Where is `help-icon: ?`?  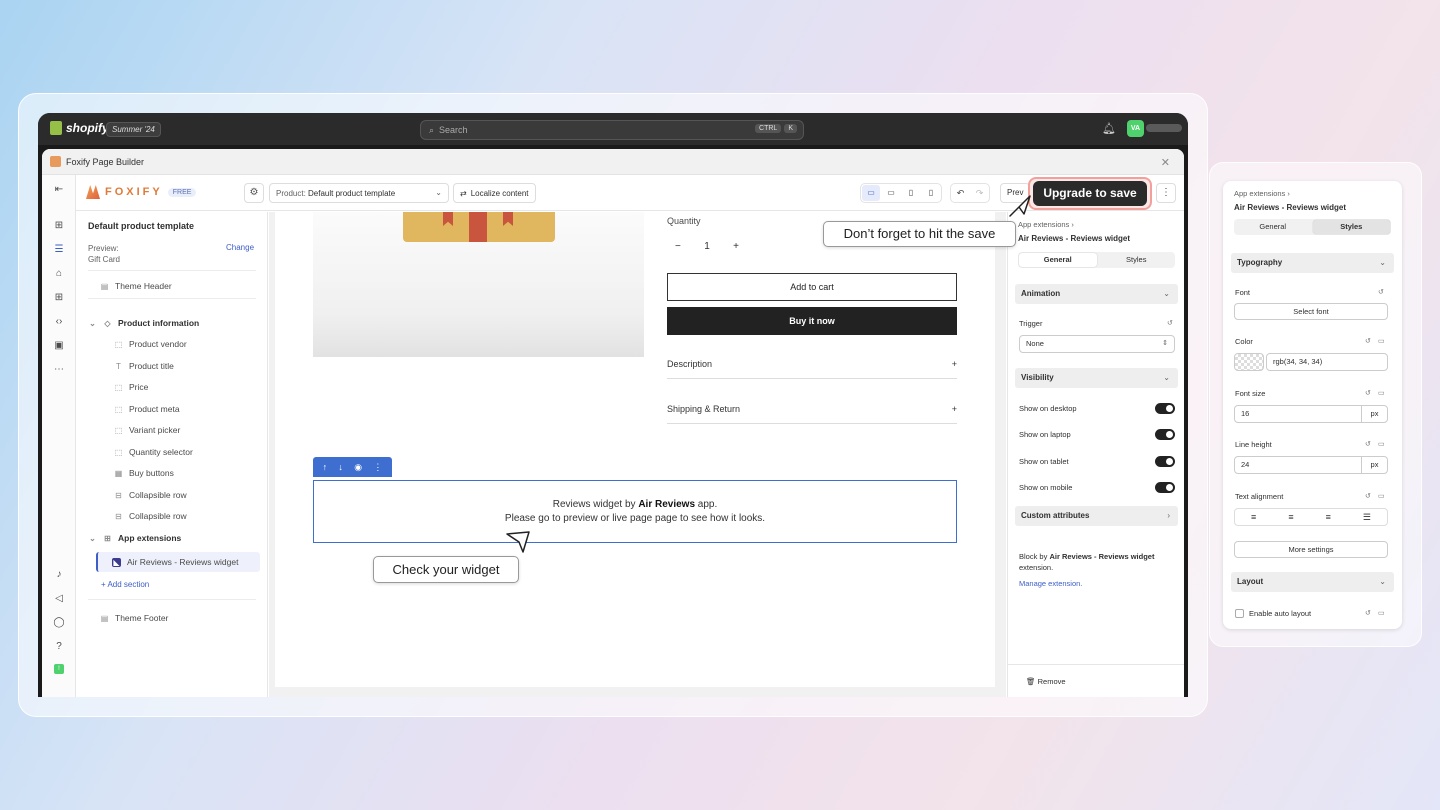
help-icon: ? is located at coordinates (59, 647).